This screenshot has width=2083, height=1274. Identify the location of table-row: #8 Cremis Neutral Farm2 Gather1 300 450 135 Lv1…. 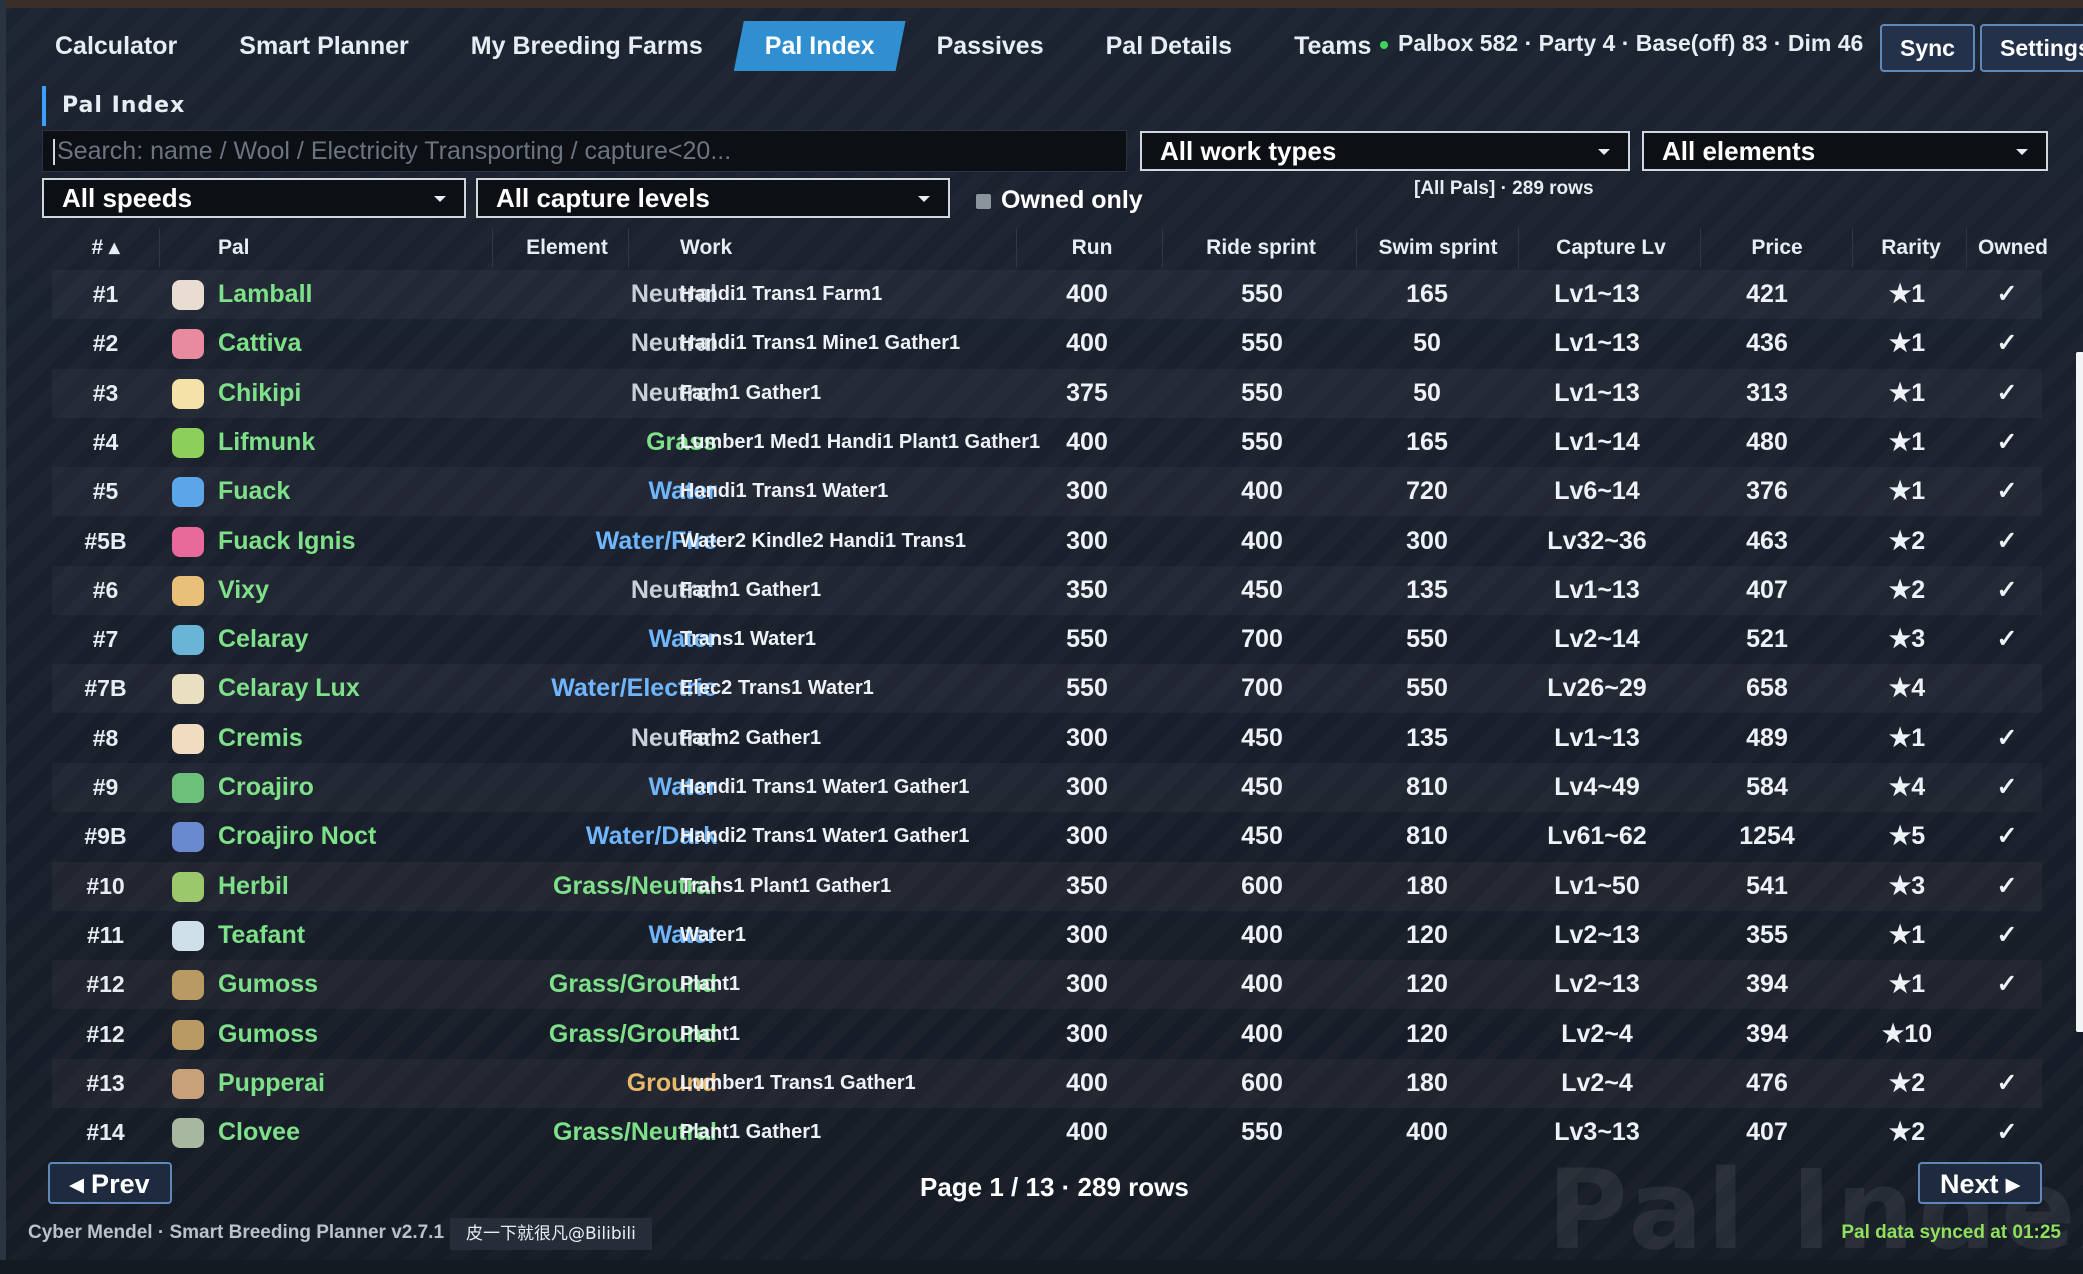
(1047, 738).